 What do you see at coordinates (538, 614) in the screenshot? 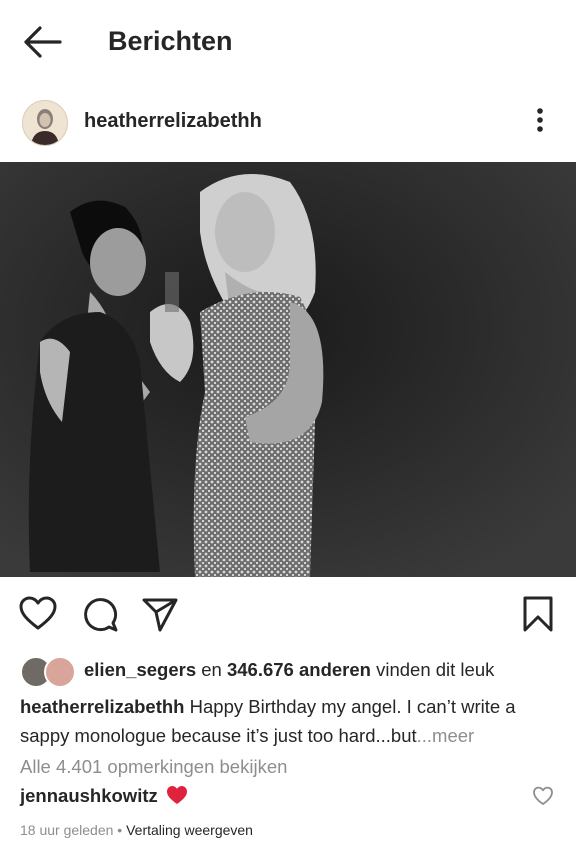
I see `bookmark-icon` at bounding box center [538, 614].